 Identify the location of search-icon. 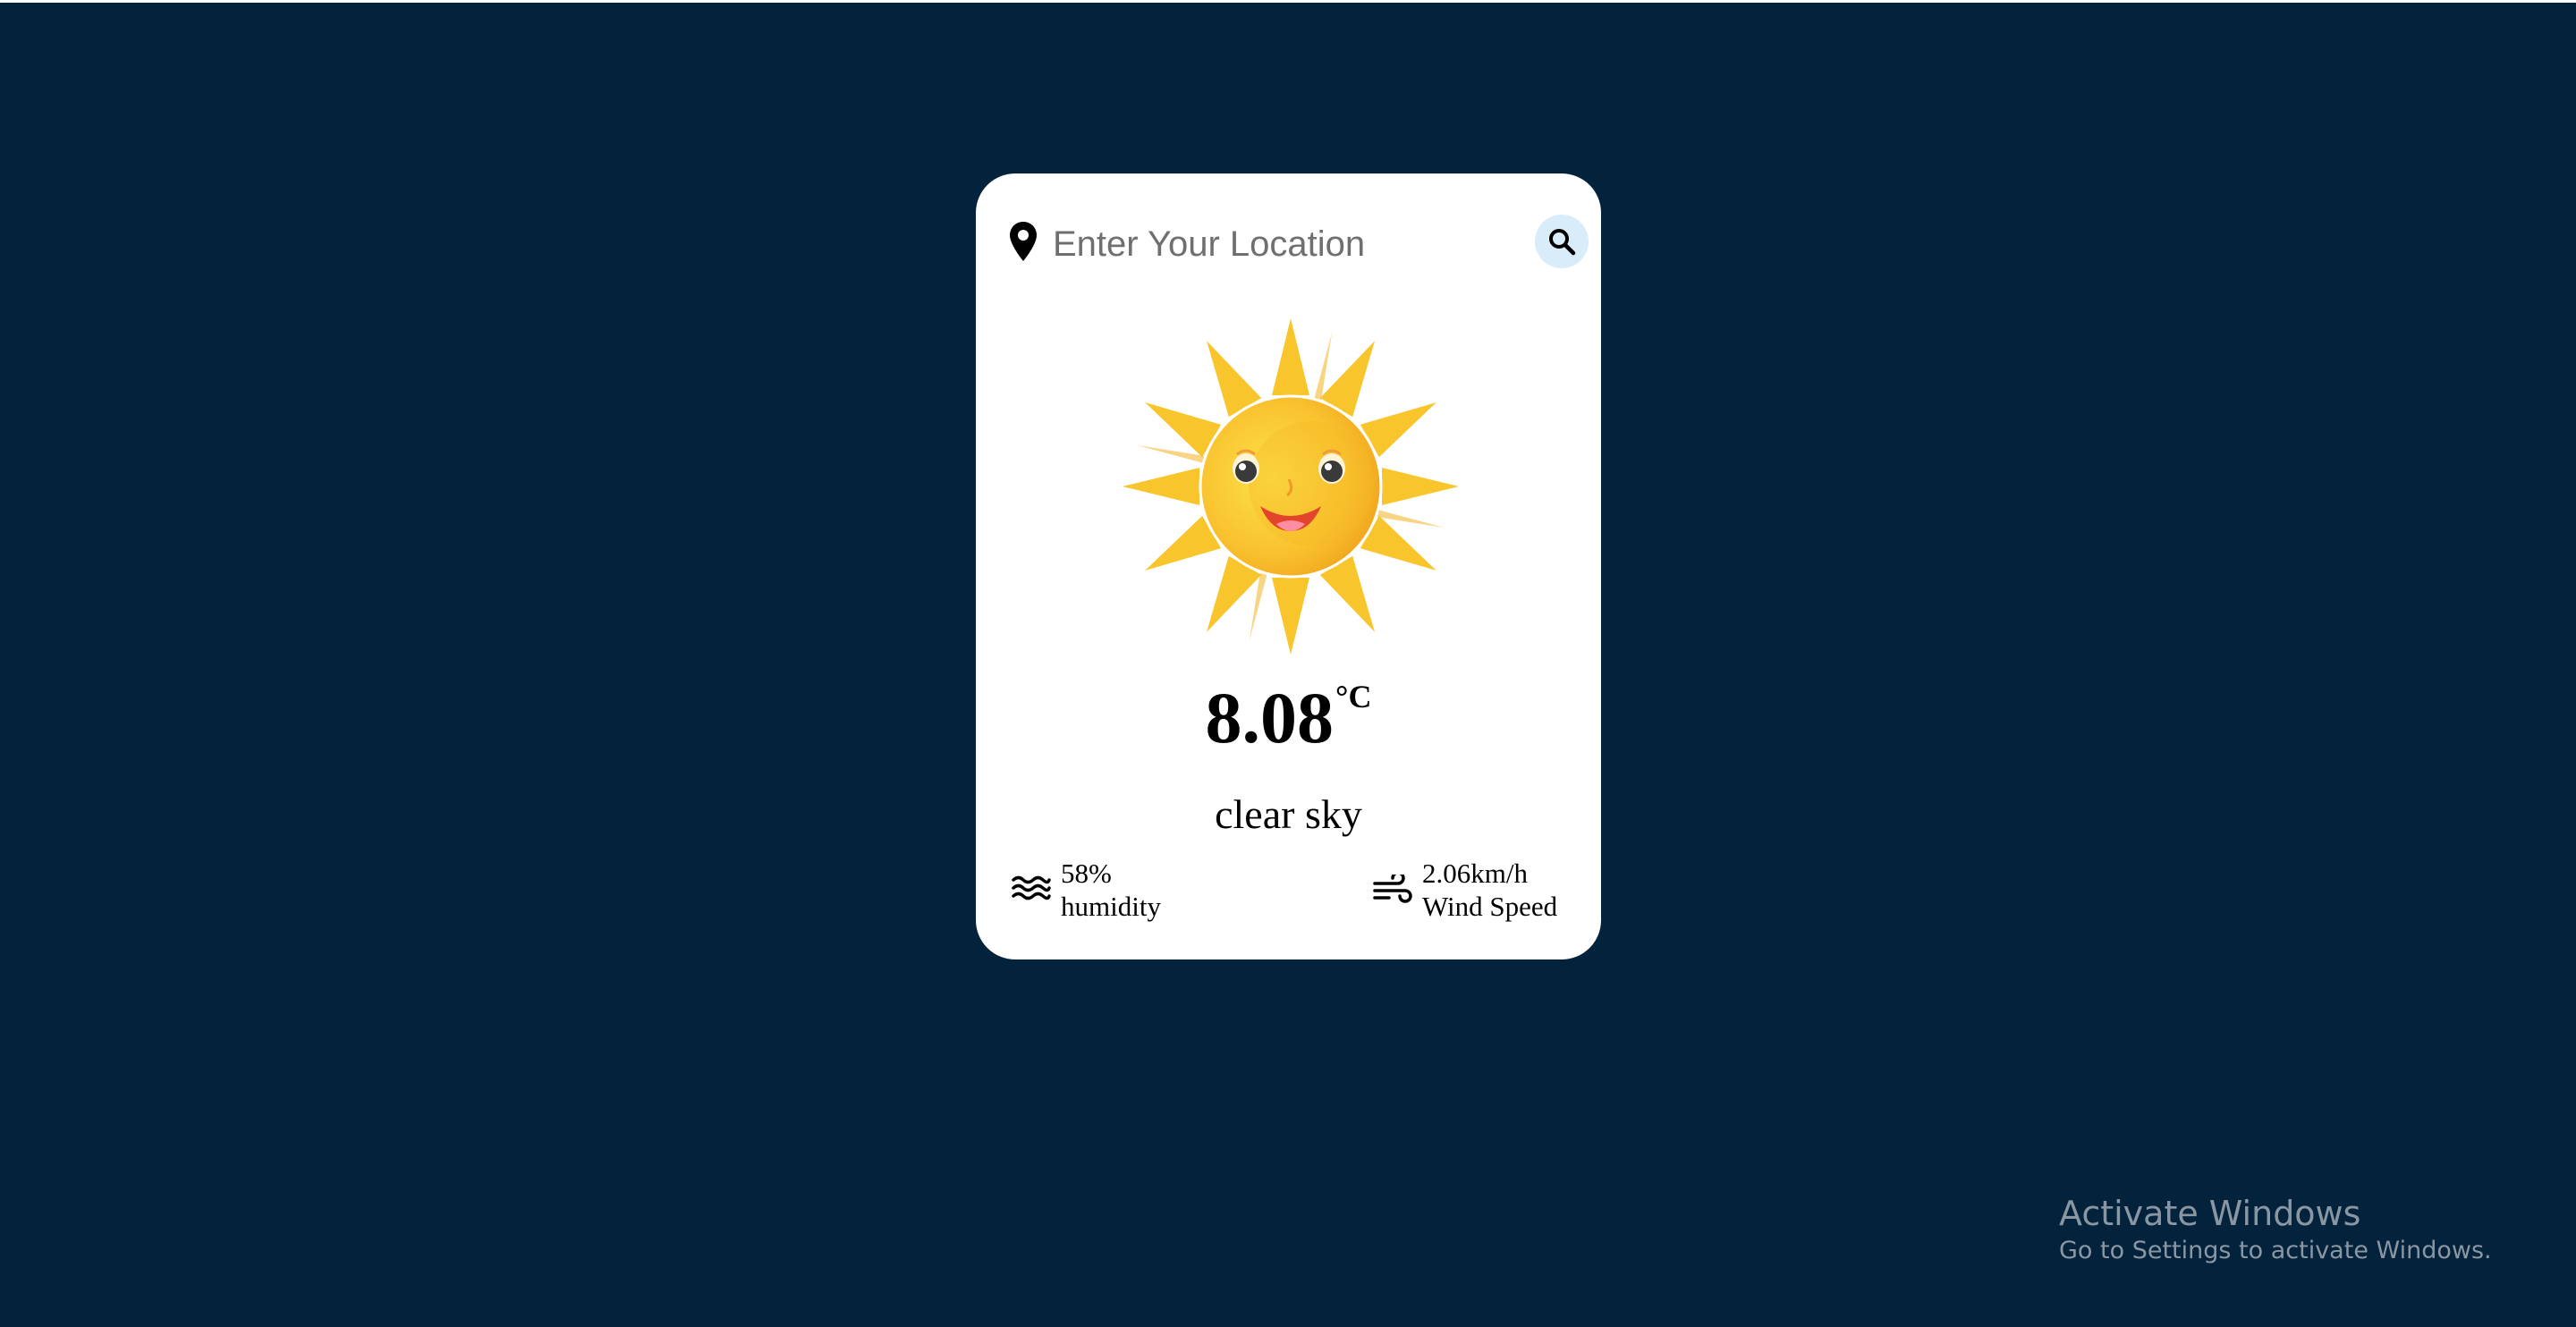
(1562, 242).